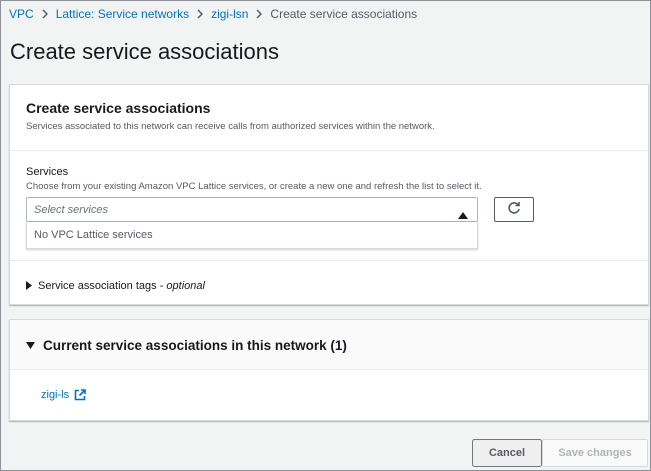 This screenshot has width=651, height=471. I want to click on tags-section: Service association tags - optional, so click(329, 282).